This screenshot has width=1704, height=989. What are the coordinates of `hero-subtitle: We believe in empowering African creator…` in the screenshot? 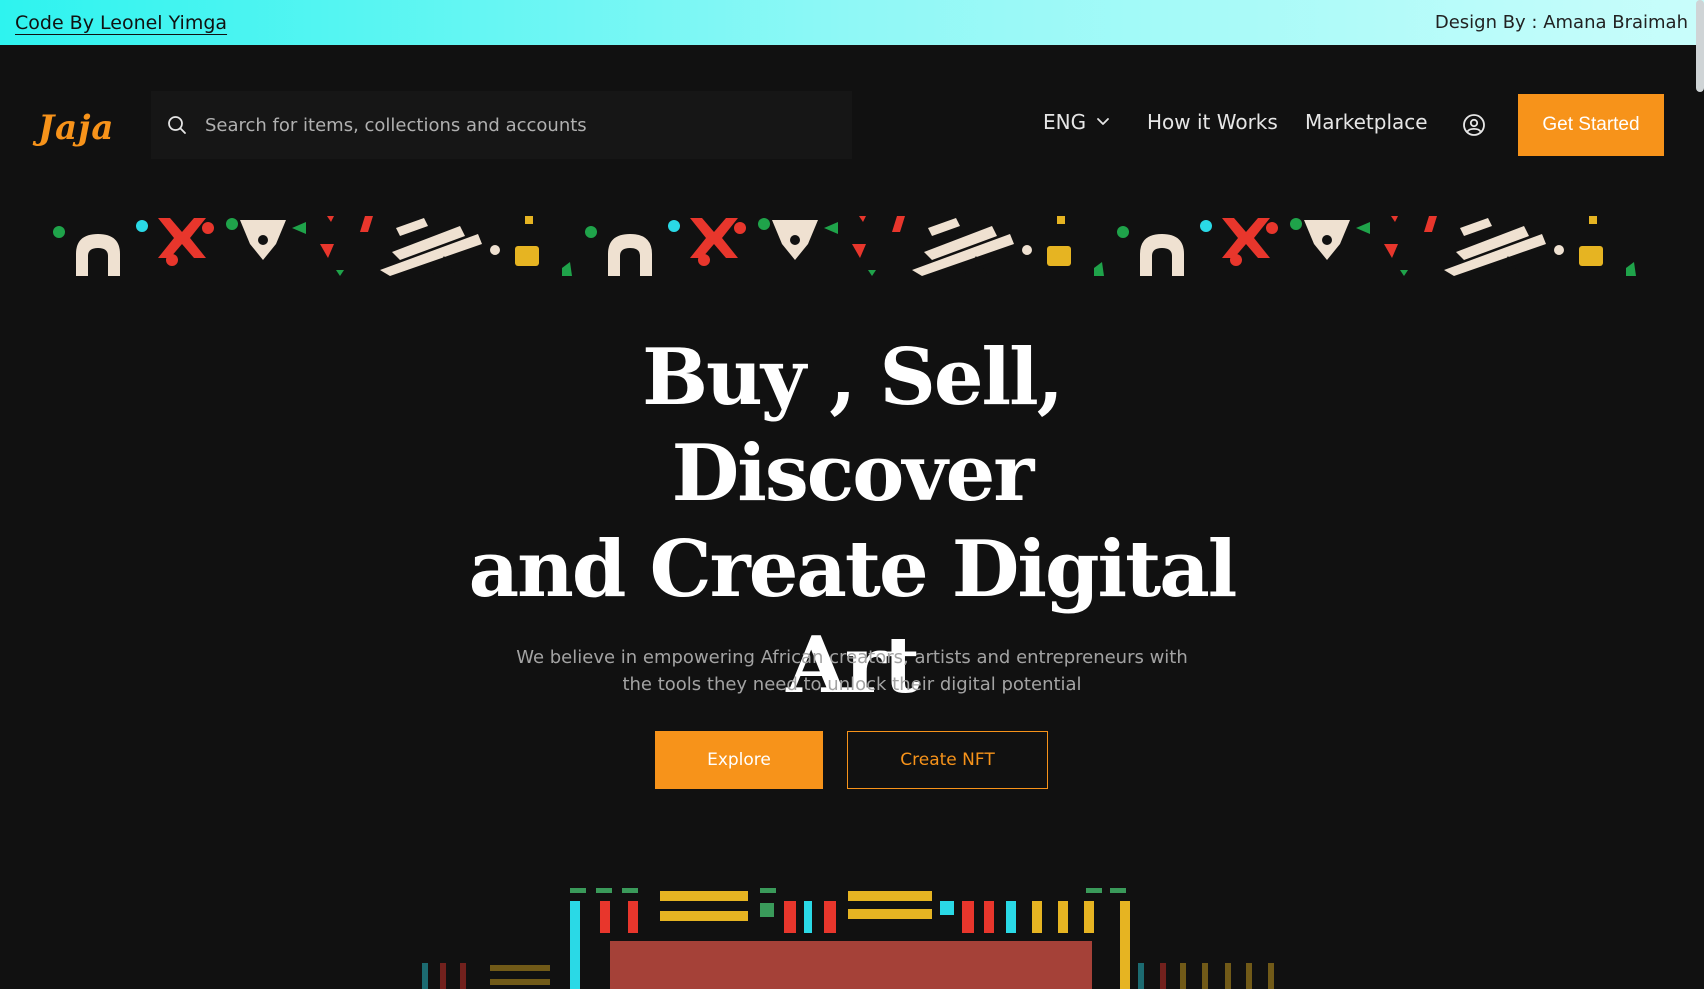 It's located at (852, 671).